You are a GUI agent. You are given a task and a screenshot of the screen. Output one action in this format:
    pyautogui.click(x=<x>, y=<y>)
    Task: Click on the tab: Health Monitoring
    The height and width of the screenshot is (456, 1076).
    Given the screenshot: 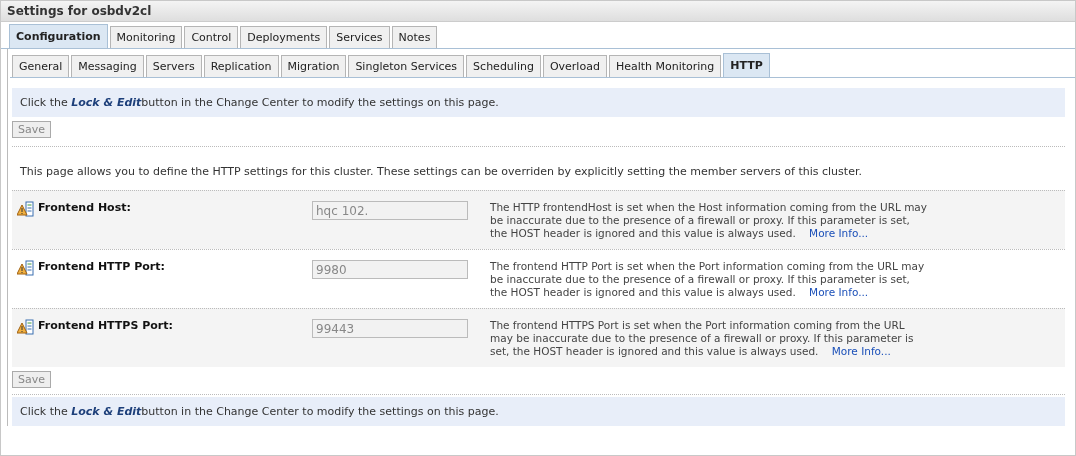 What is the action you would take?
    pyautogui.click(x=665, y=66)
    